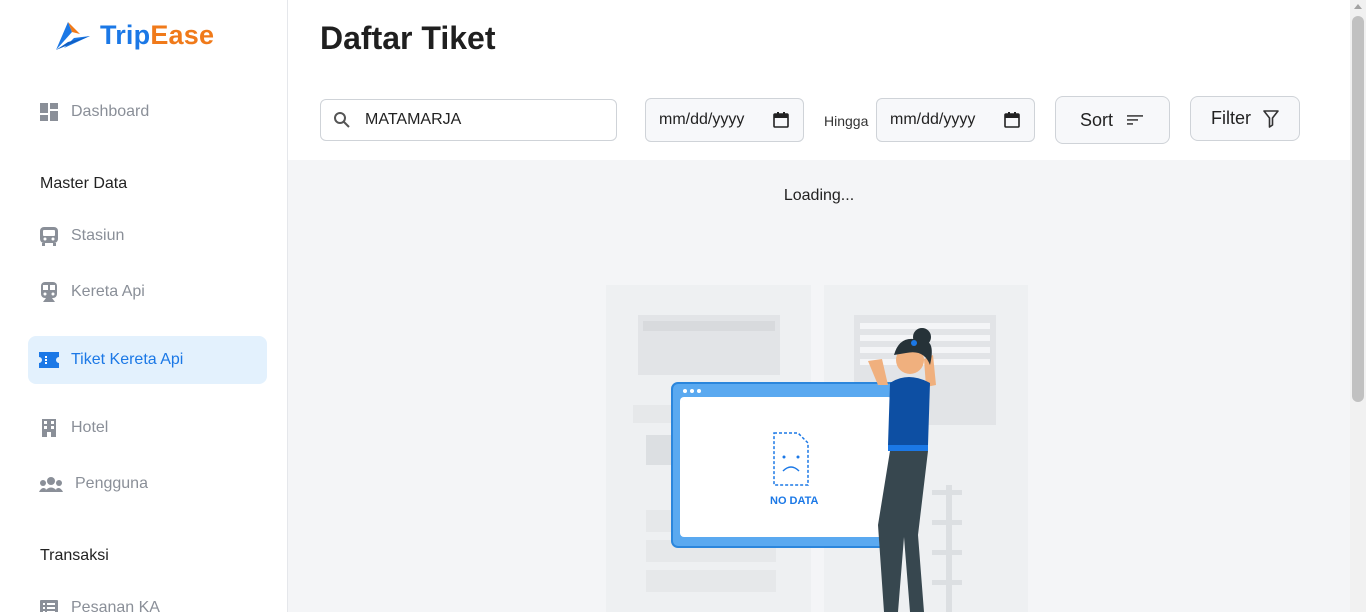 Image resolution: width=1366 pixels, height=612 pixels. Describe the element at coordinates (49, 360) in the screenshot. I see `ticket-icon` at that location.